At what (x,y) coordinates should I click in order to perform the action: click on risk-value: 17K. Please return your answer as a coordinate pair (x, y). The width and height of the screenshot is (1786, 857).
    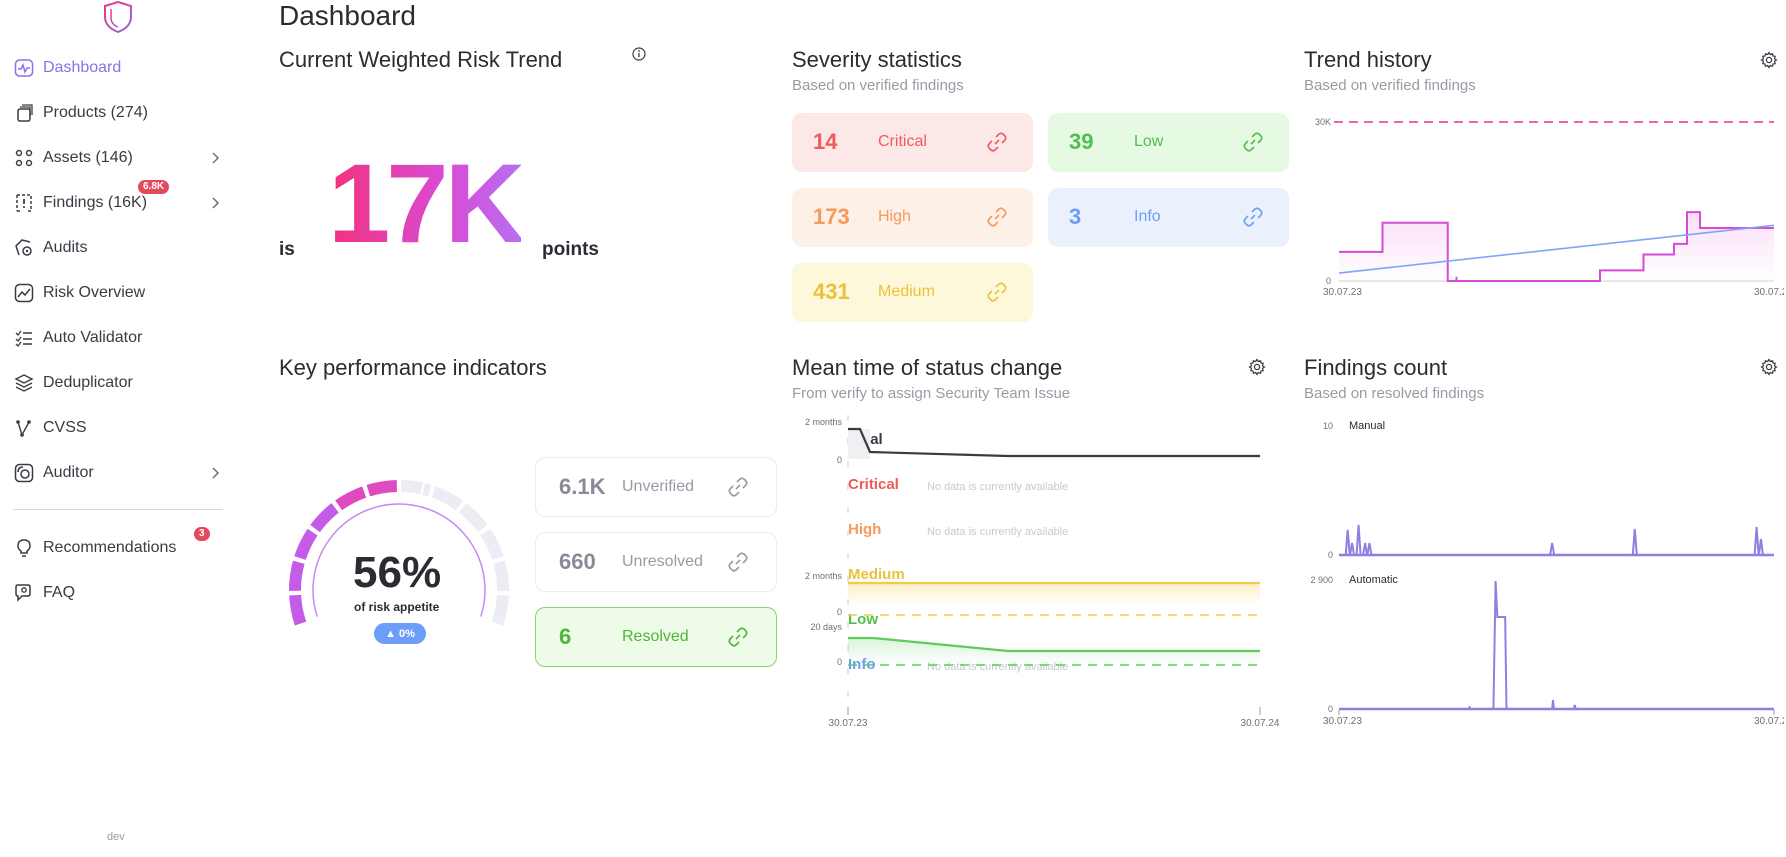
    Looking at the image, I should click on (426, 203).